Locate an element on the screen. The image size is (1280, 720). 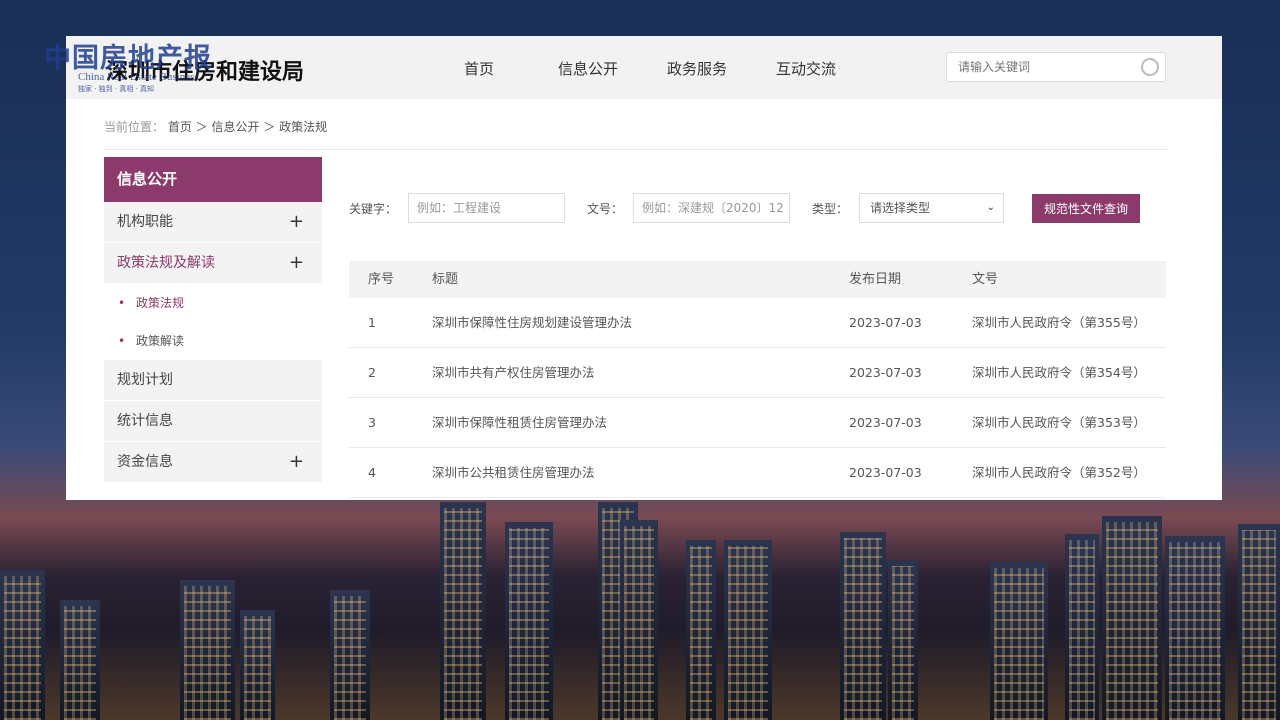
header-index: 序号 is located at coordinates (381, 279).